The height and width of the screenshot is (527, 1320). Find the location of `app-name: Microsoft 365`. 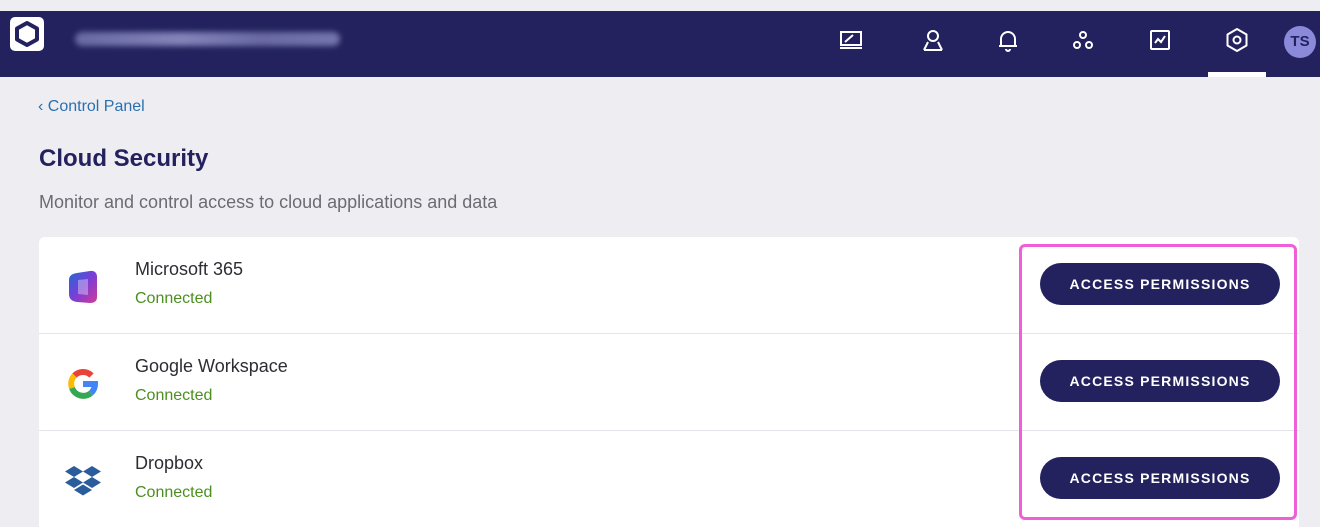

app-name: Microsoft 365 is located at coordinates (189, 269).